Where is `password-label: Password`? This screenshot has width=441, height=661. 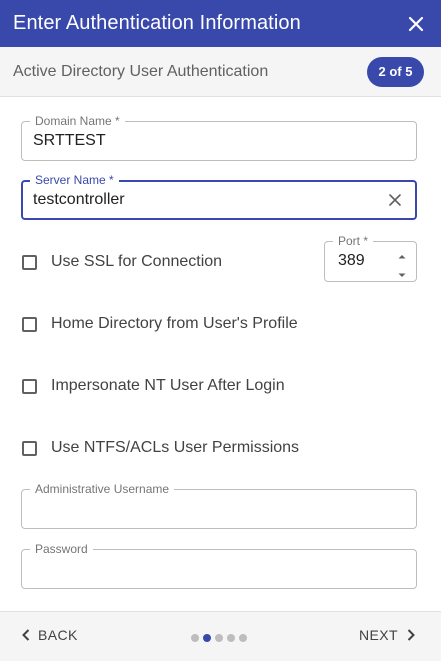 password-label: Password is located at coordinates (61, 549).